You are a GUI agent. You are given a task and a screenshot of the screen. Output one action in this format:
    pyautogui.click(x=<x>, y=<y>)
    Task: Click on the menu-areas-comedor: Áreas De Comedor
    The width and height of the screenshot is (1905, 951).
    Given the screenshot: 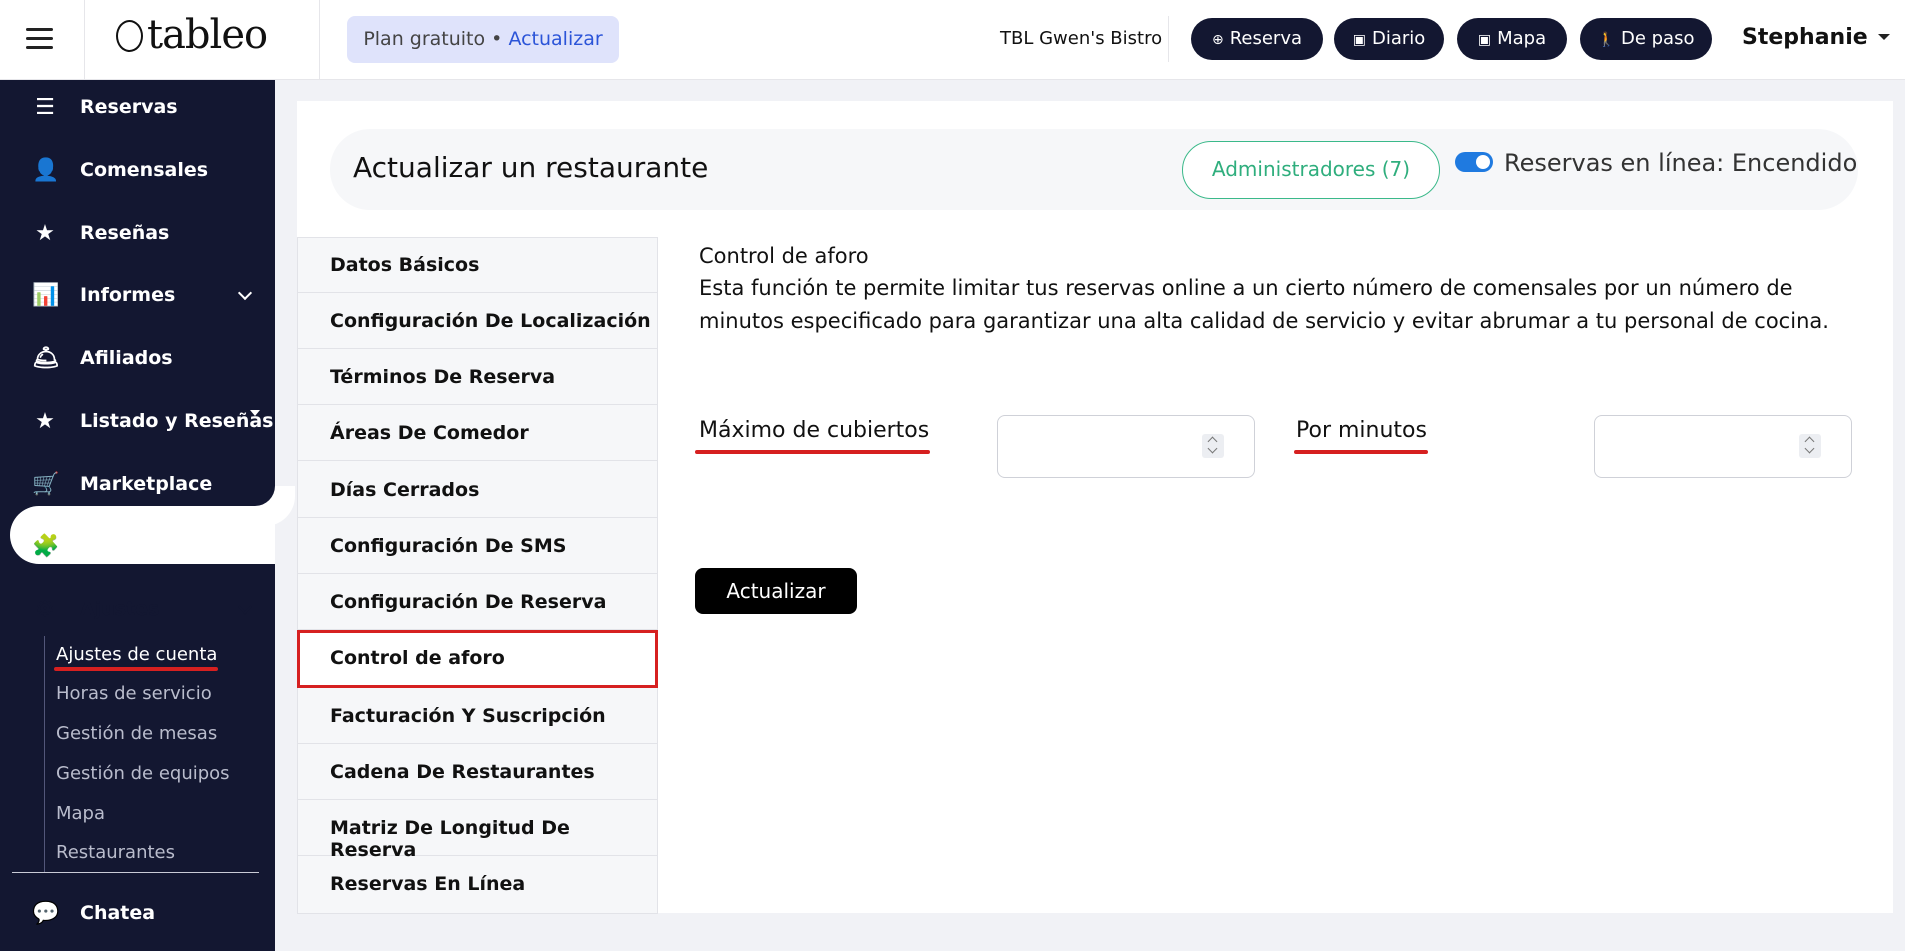 What is the action you would take?
    pyautogui.click(x=477, y=433)
    